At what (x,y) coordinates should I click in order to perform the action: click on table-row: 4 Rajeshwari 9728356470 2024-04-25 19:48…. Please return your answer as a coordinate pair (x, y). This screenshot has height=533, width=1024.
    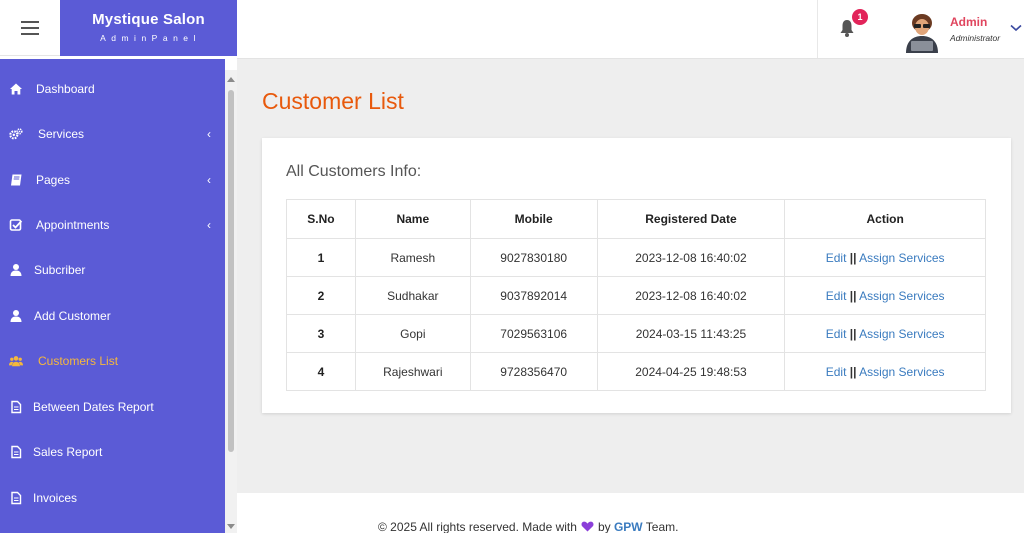
    Looking at the image, I should click on (636, 371).